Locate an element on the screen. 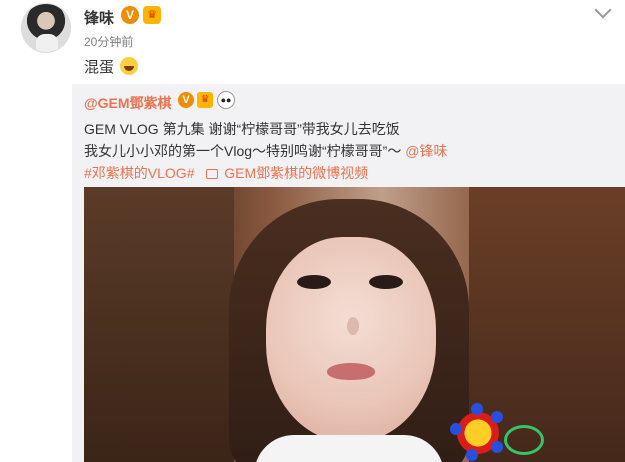 This screenshot has width=625, height=462. mouth is located at coordinates (351, 371).